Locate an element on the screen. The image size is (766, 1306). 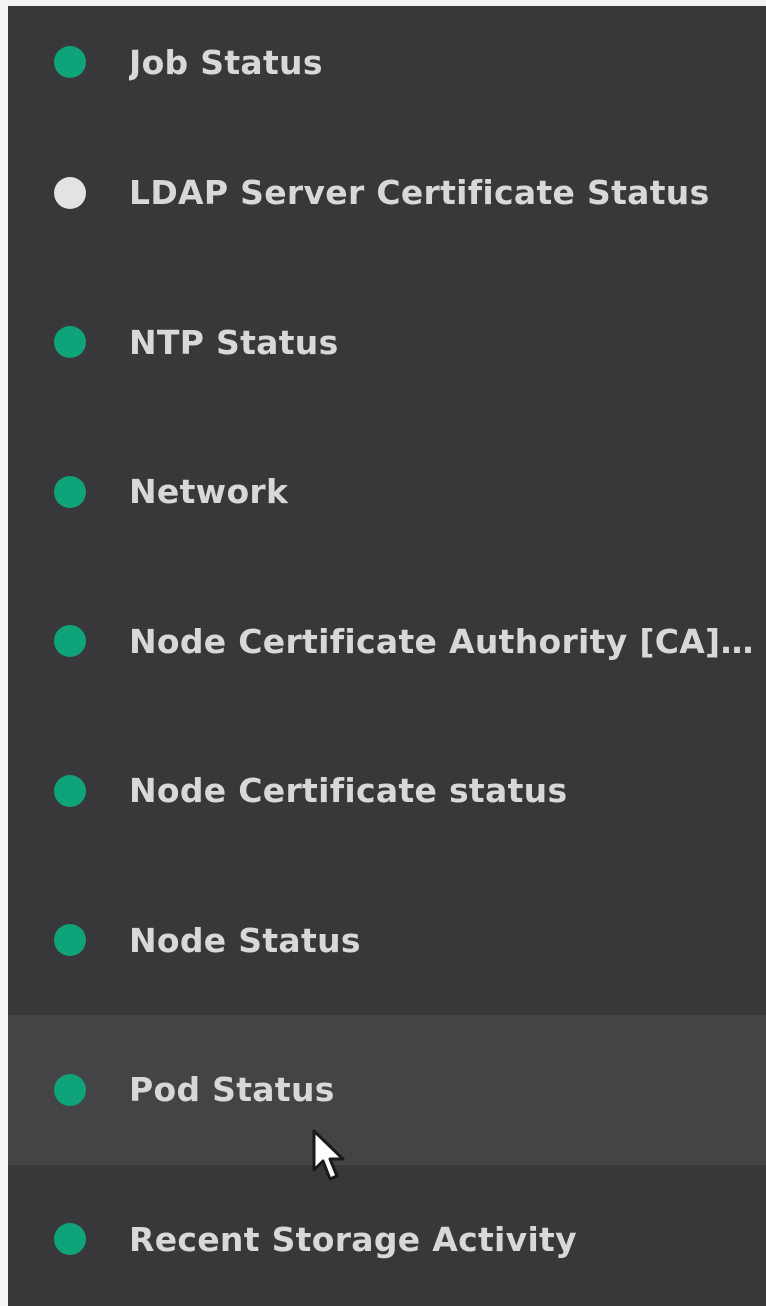
status-item-label: Job Status is located at coordinates (226, 62).